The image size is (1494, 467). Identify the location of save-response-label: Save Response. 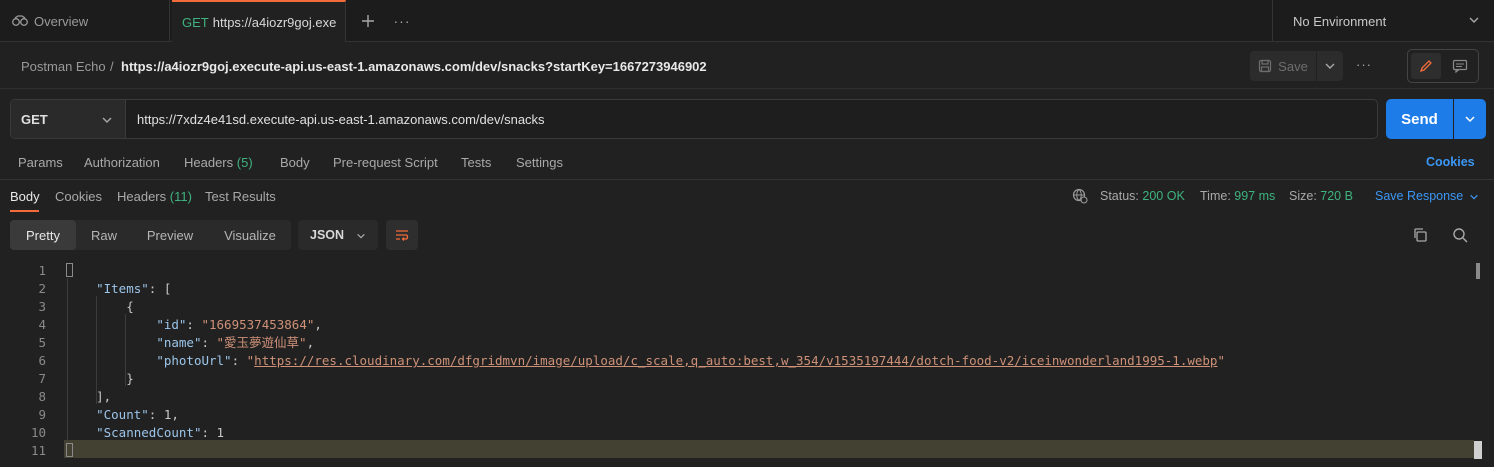
(1419, 196).